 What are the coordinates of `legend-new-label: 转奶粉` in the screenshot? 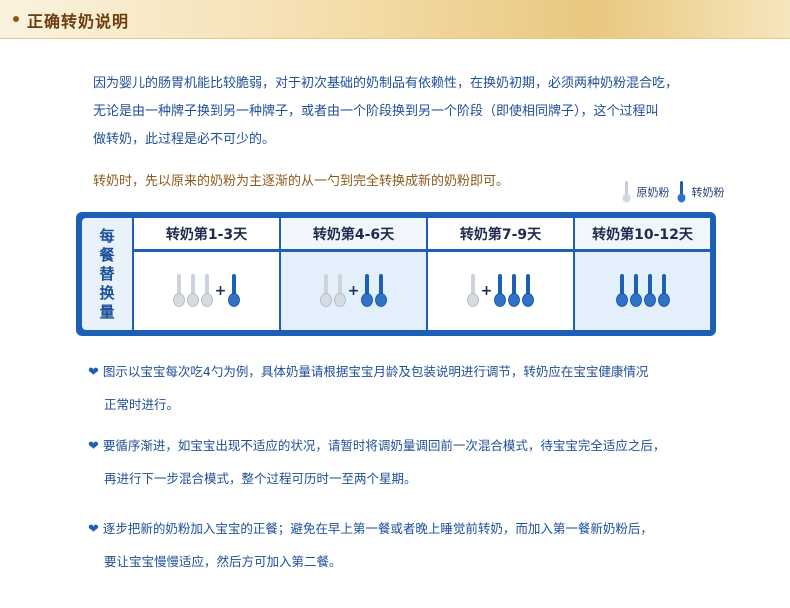 It's located at (708, 192).